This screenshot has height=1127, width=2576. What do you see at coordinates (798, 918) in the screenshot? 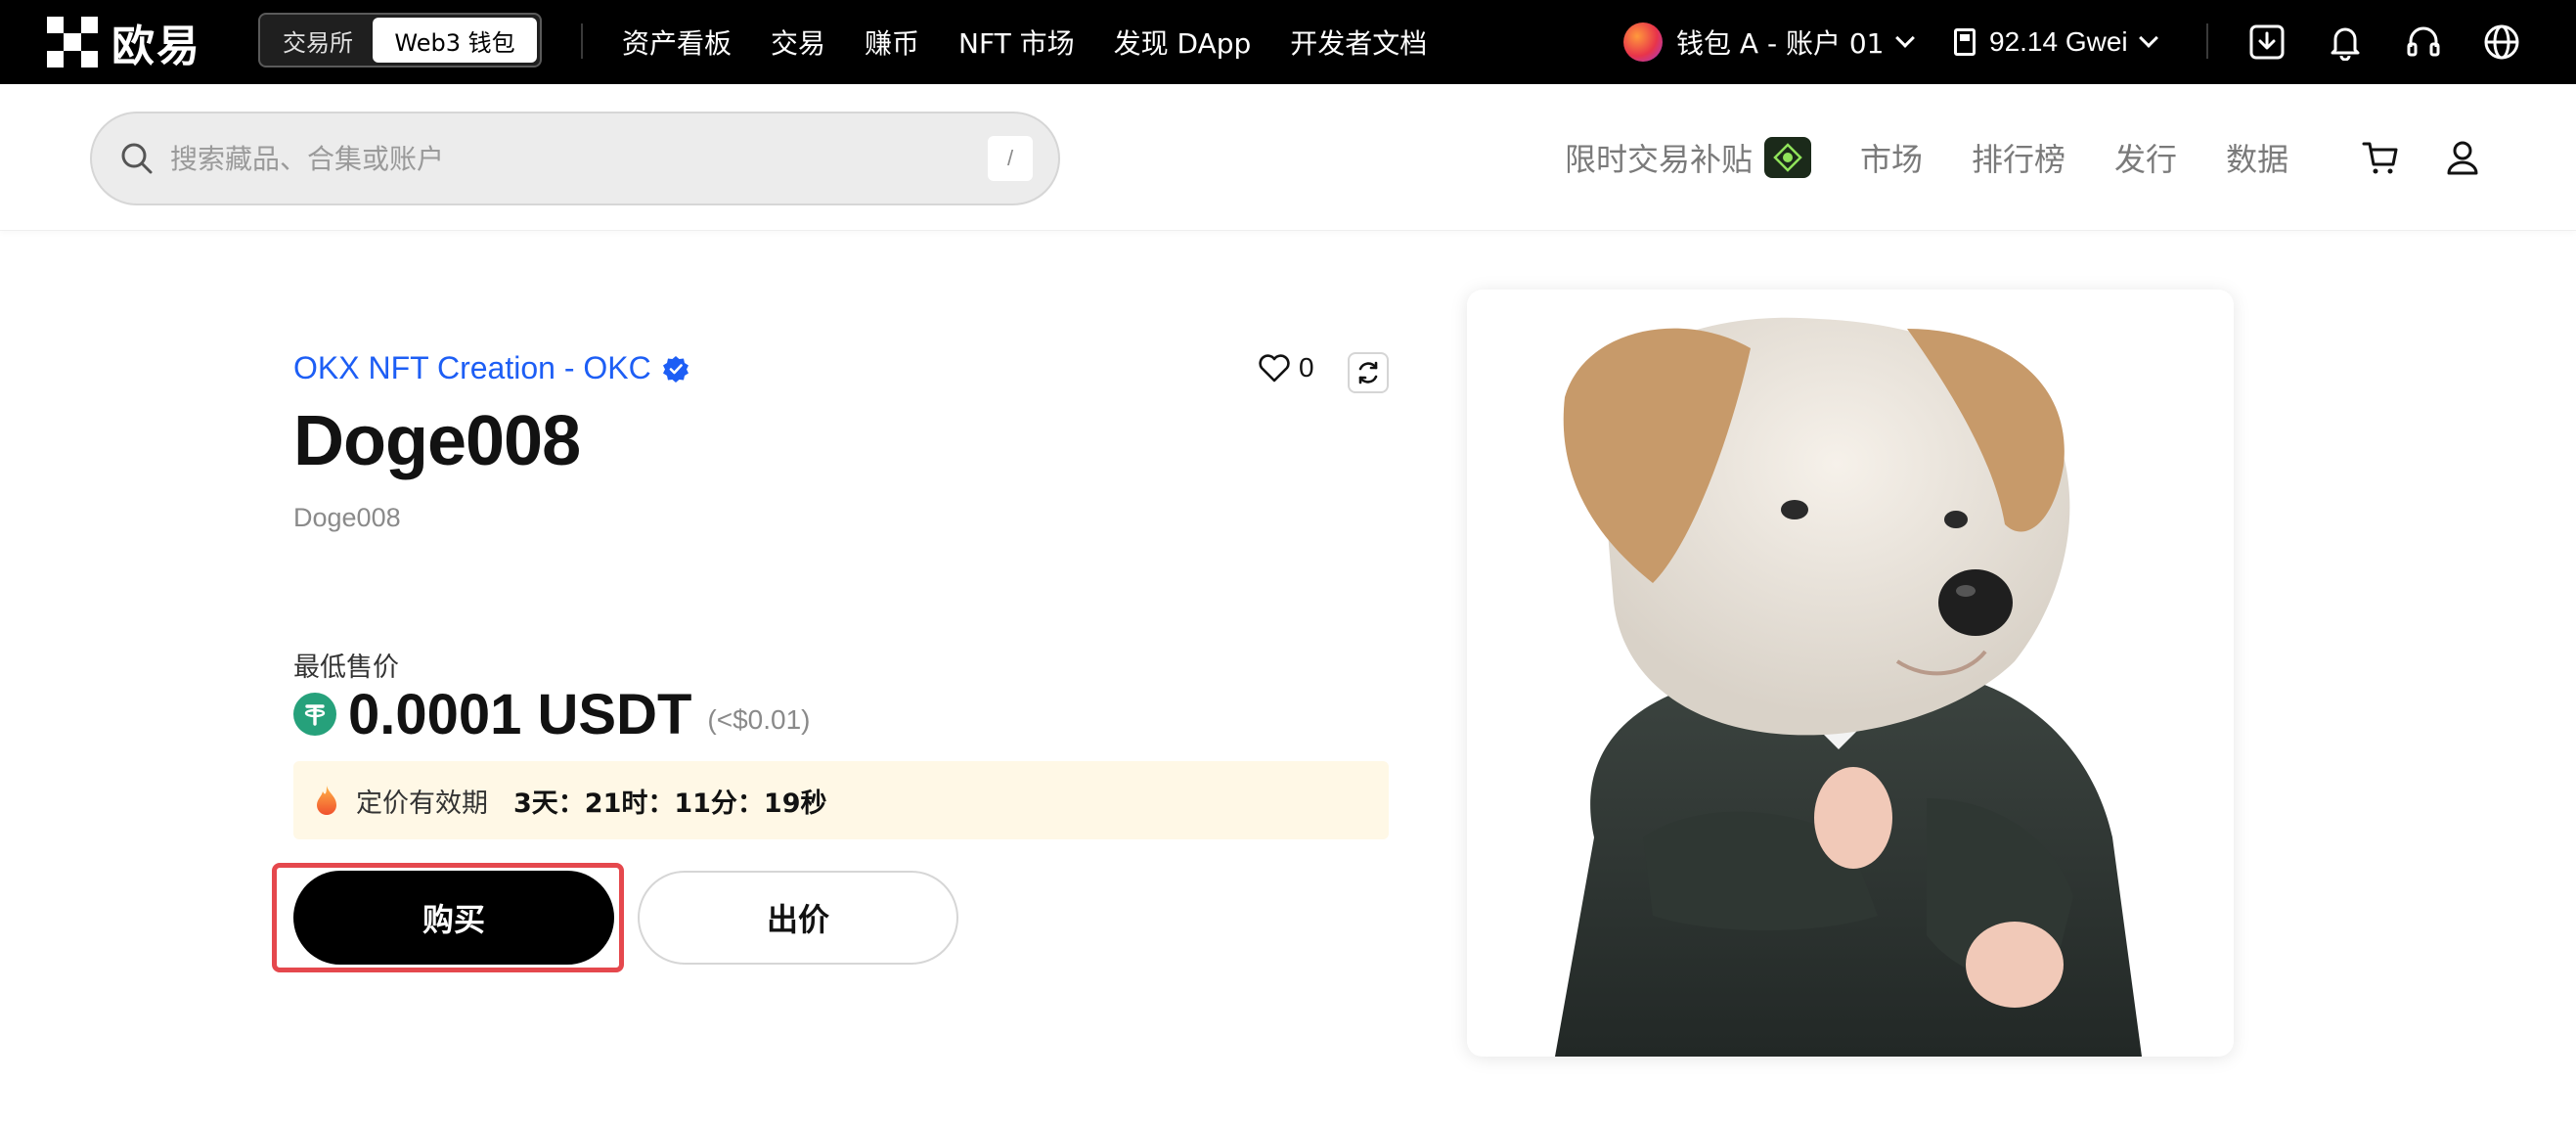
I see `make-offer-button: 出价` at bounding box center [798, 918].